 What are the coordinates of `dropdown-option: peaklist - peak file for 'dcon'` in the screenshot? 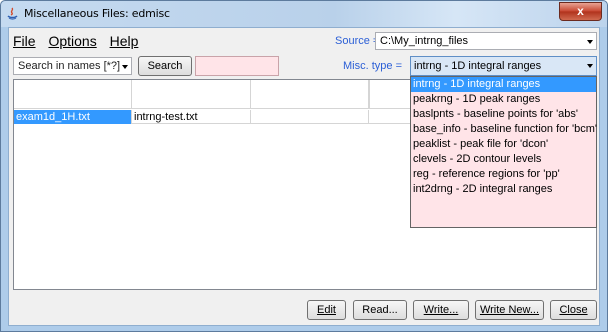 It's located at (503, 144).